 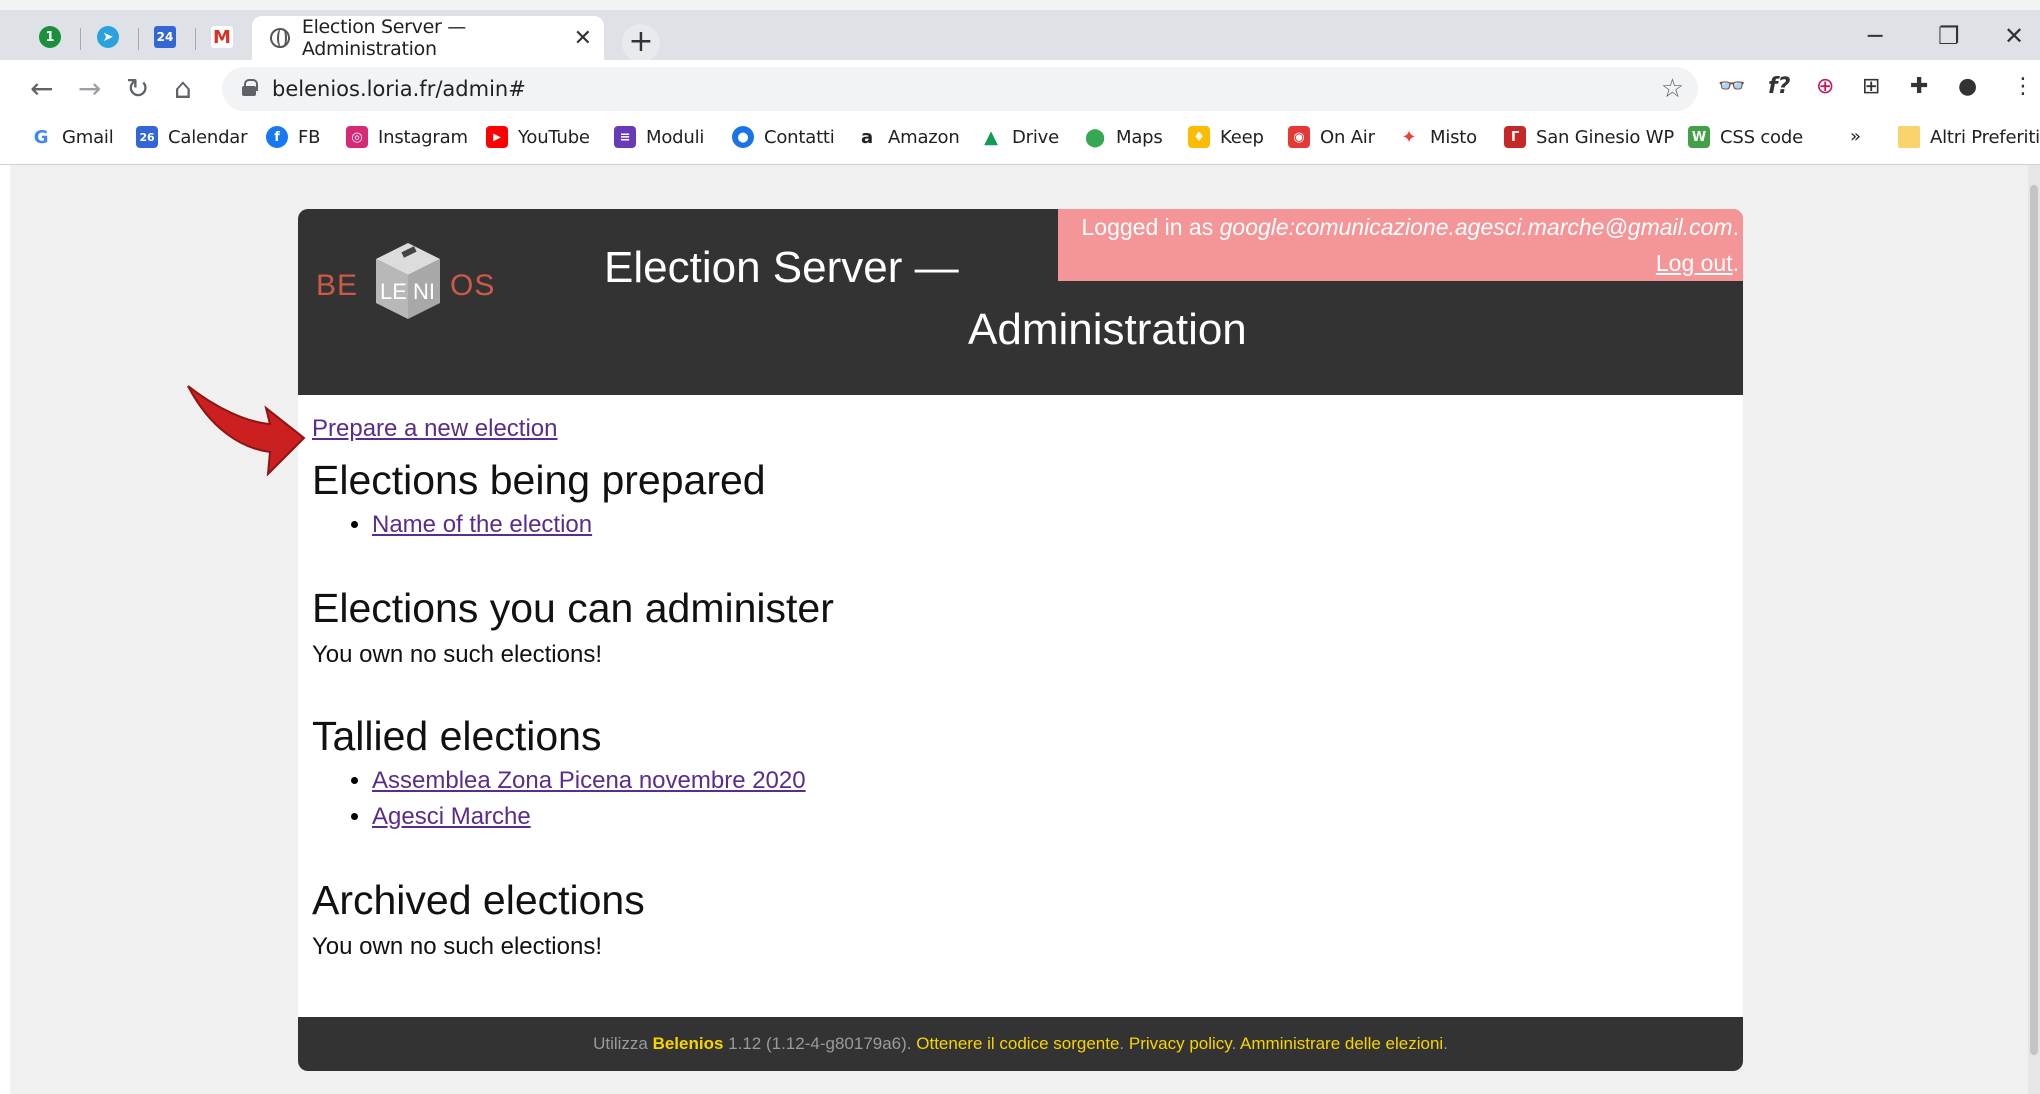 What do you see at coordinates (1855, 136) in the screenshot?
I see `bookmarks-overflow-button: »` at bounding box center [1855, 136].